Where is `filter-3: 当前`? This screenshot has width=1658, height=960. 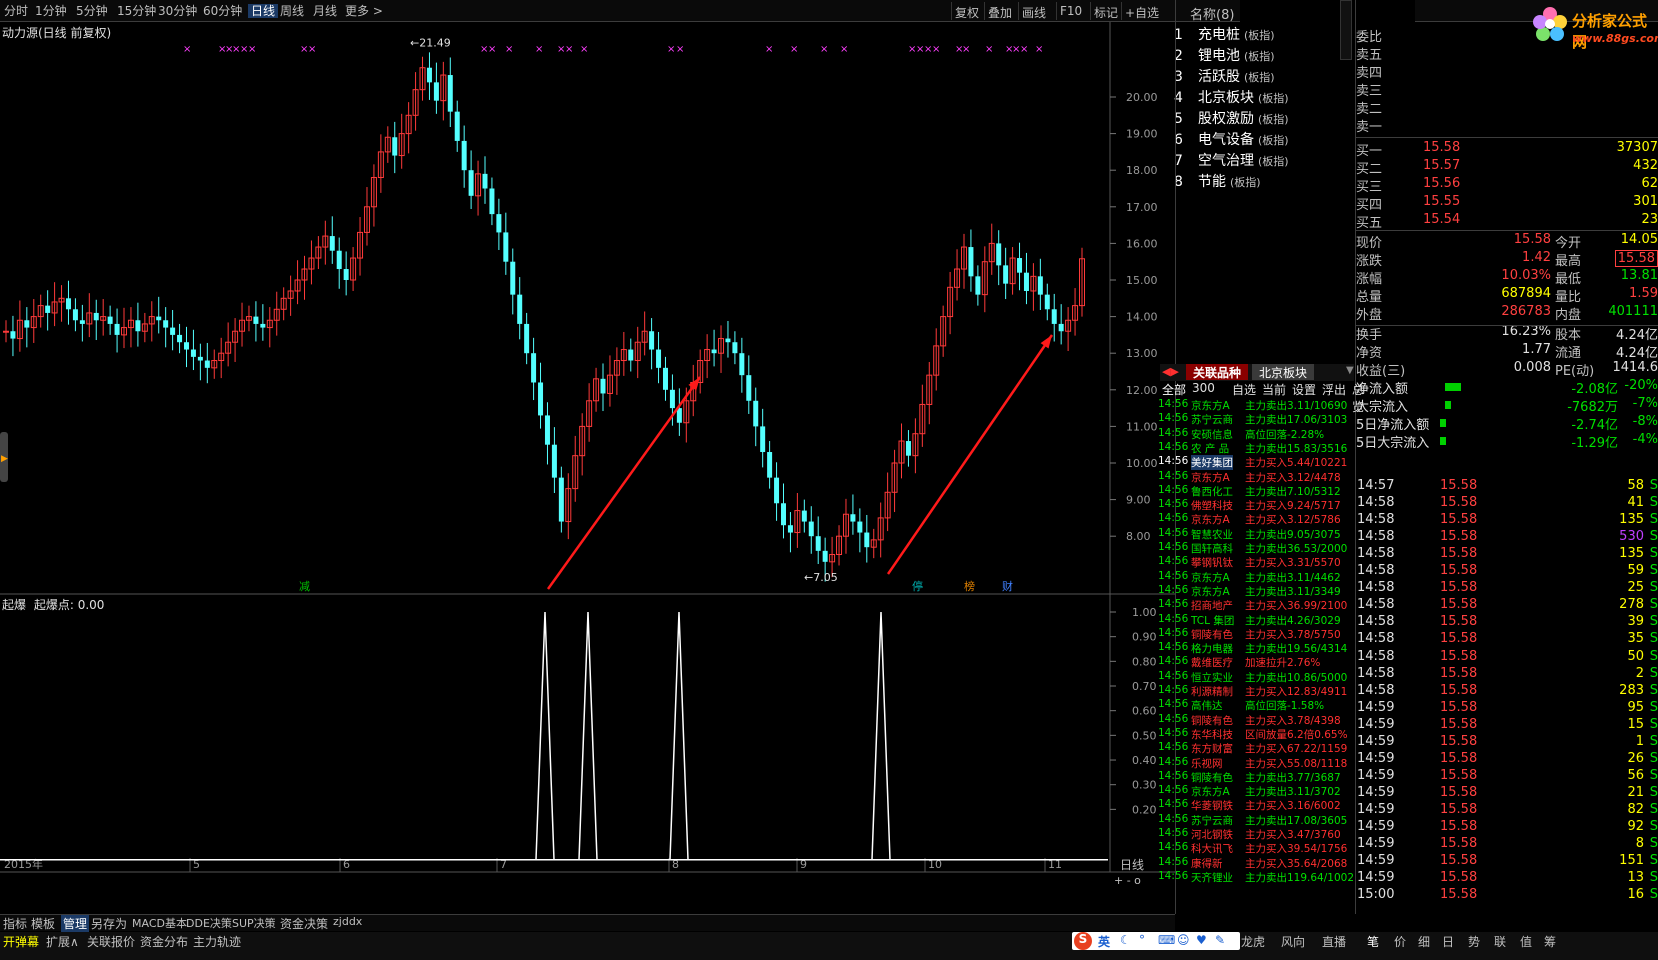
filter-3: 当前 is located at coordinates (1274, 389).